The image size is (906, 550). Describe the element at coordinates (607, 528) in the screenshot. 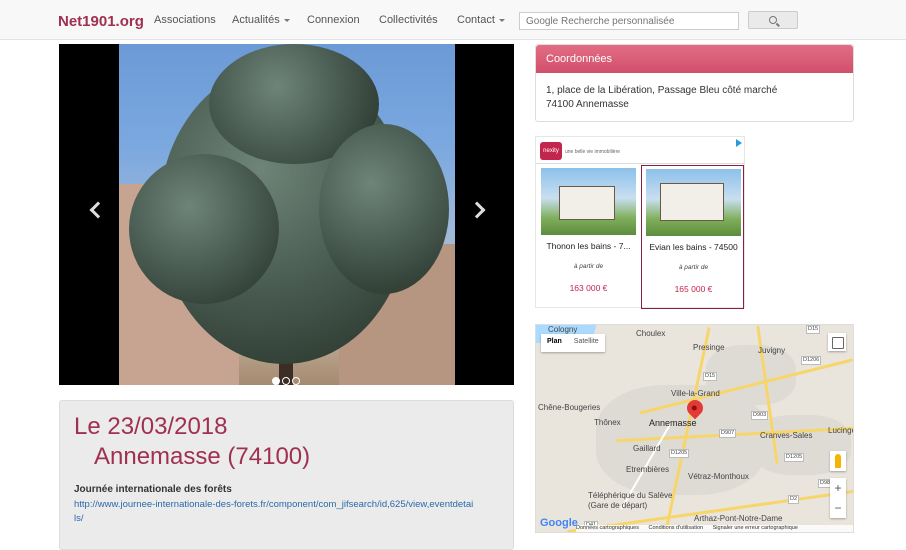

I see `map-data-link: Données cartographiques` at that location.